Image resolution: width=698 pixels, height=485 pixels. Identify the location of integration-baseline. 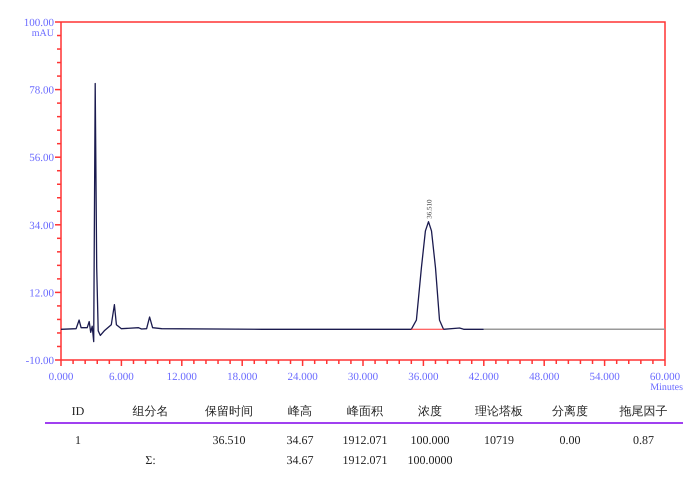
(427, 329).